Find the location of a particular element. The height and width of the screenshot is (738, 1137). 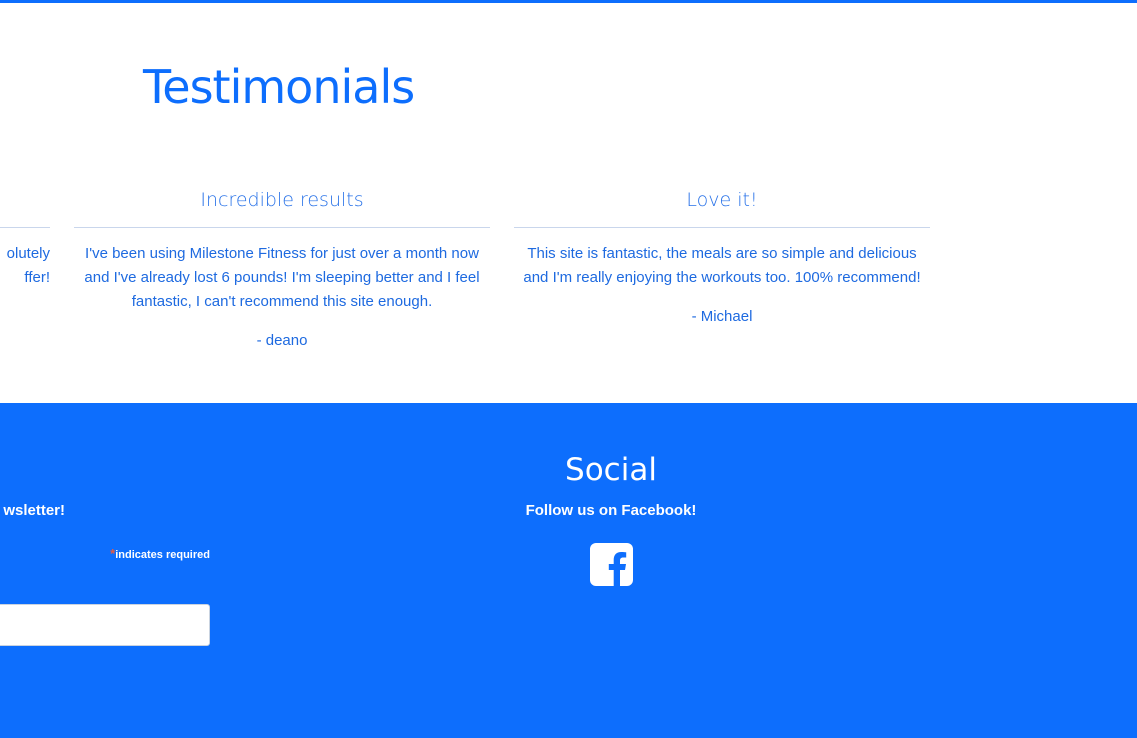

testimonial-author: - Michael is located at coordinates (722, 316).